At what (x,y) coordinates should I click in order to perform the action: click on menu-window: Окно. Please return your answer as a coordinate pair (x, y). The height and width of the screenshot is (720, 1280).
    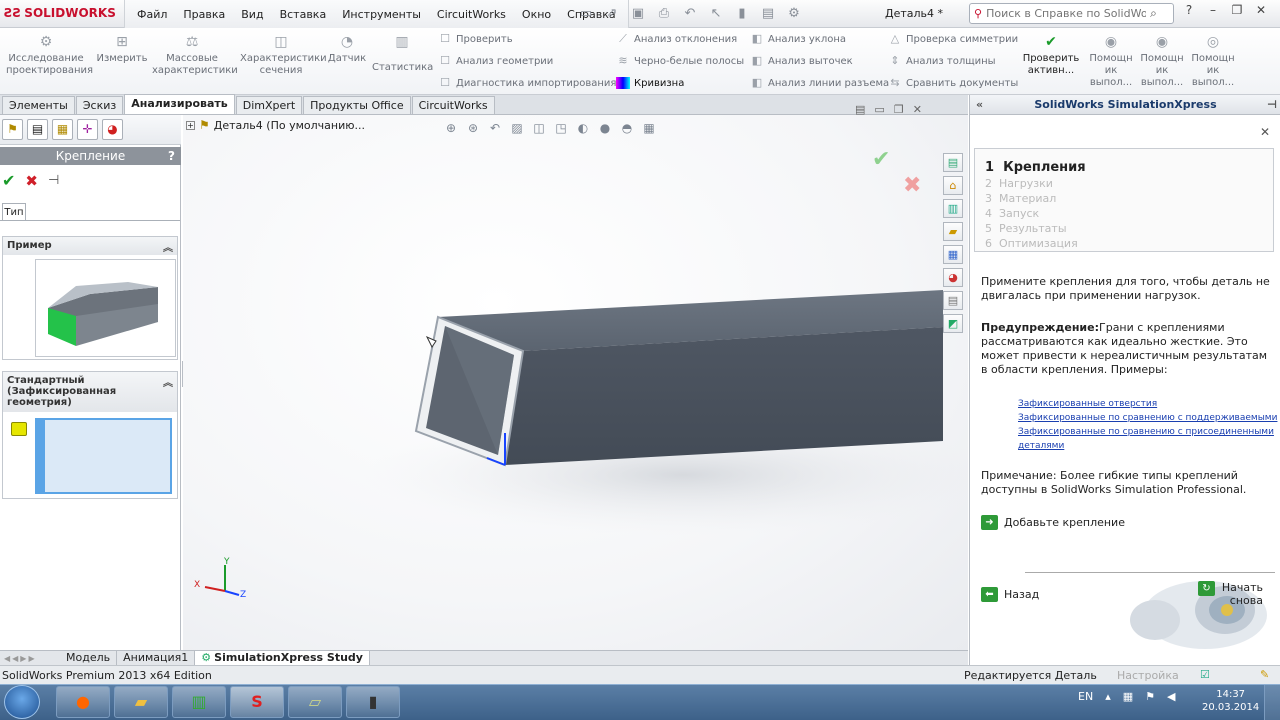
    Looking at the image, I should click on (536, 14).